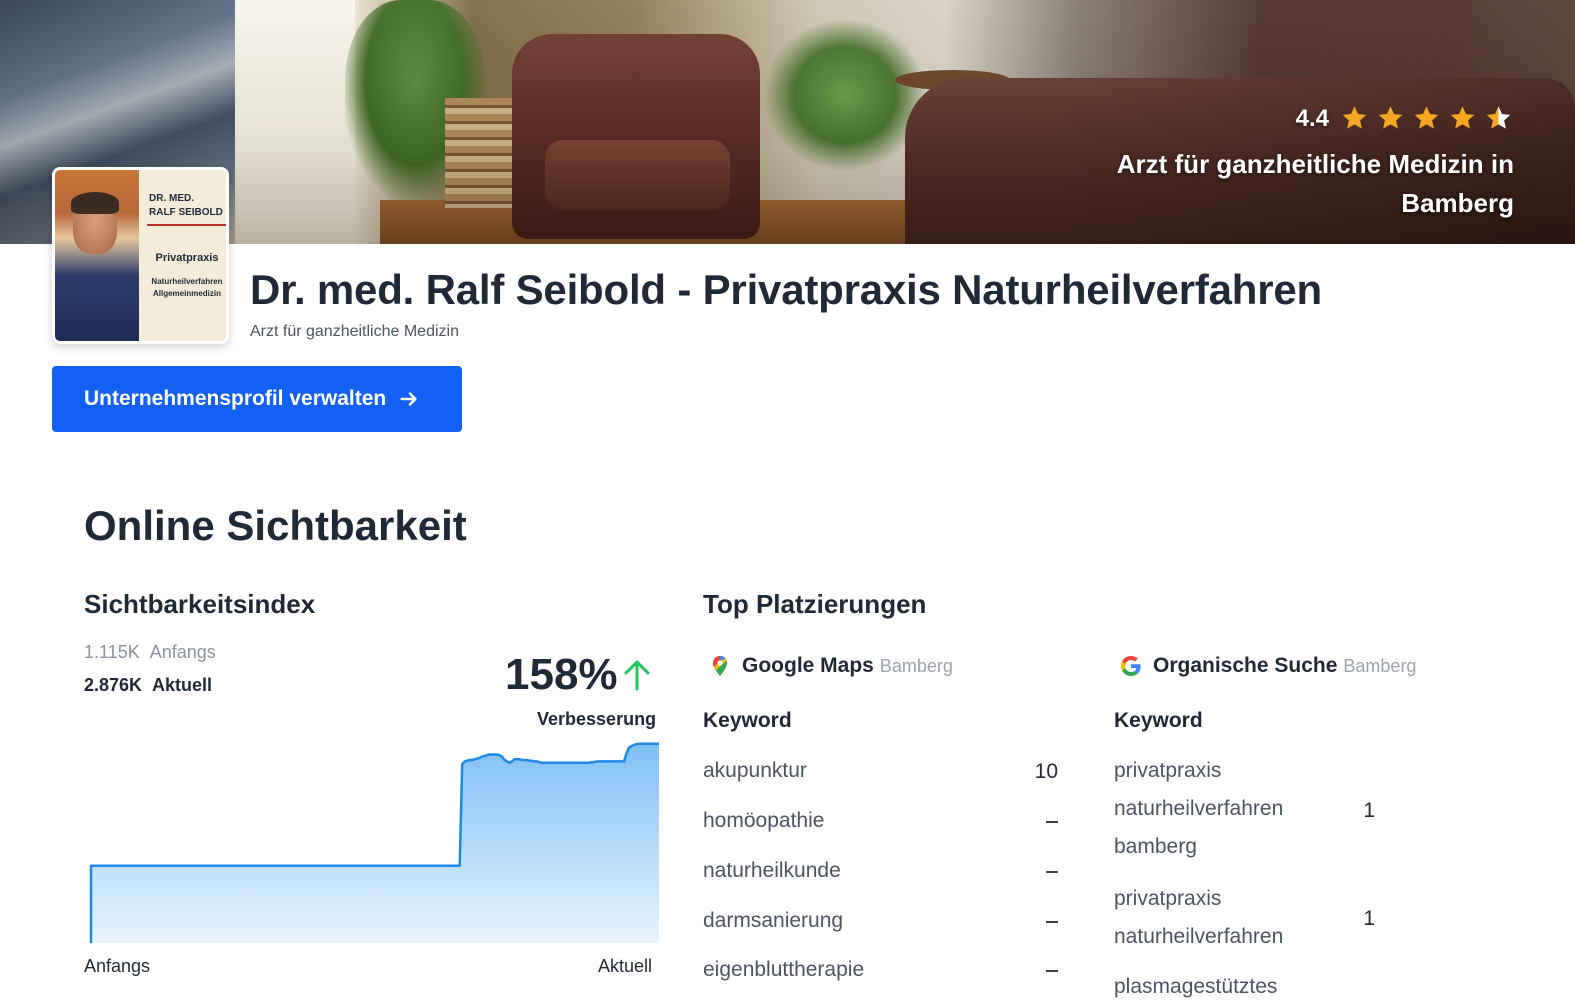  I want to click on source-google-maps: Google Maps Bamberg, so click(830, 666).